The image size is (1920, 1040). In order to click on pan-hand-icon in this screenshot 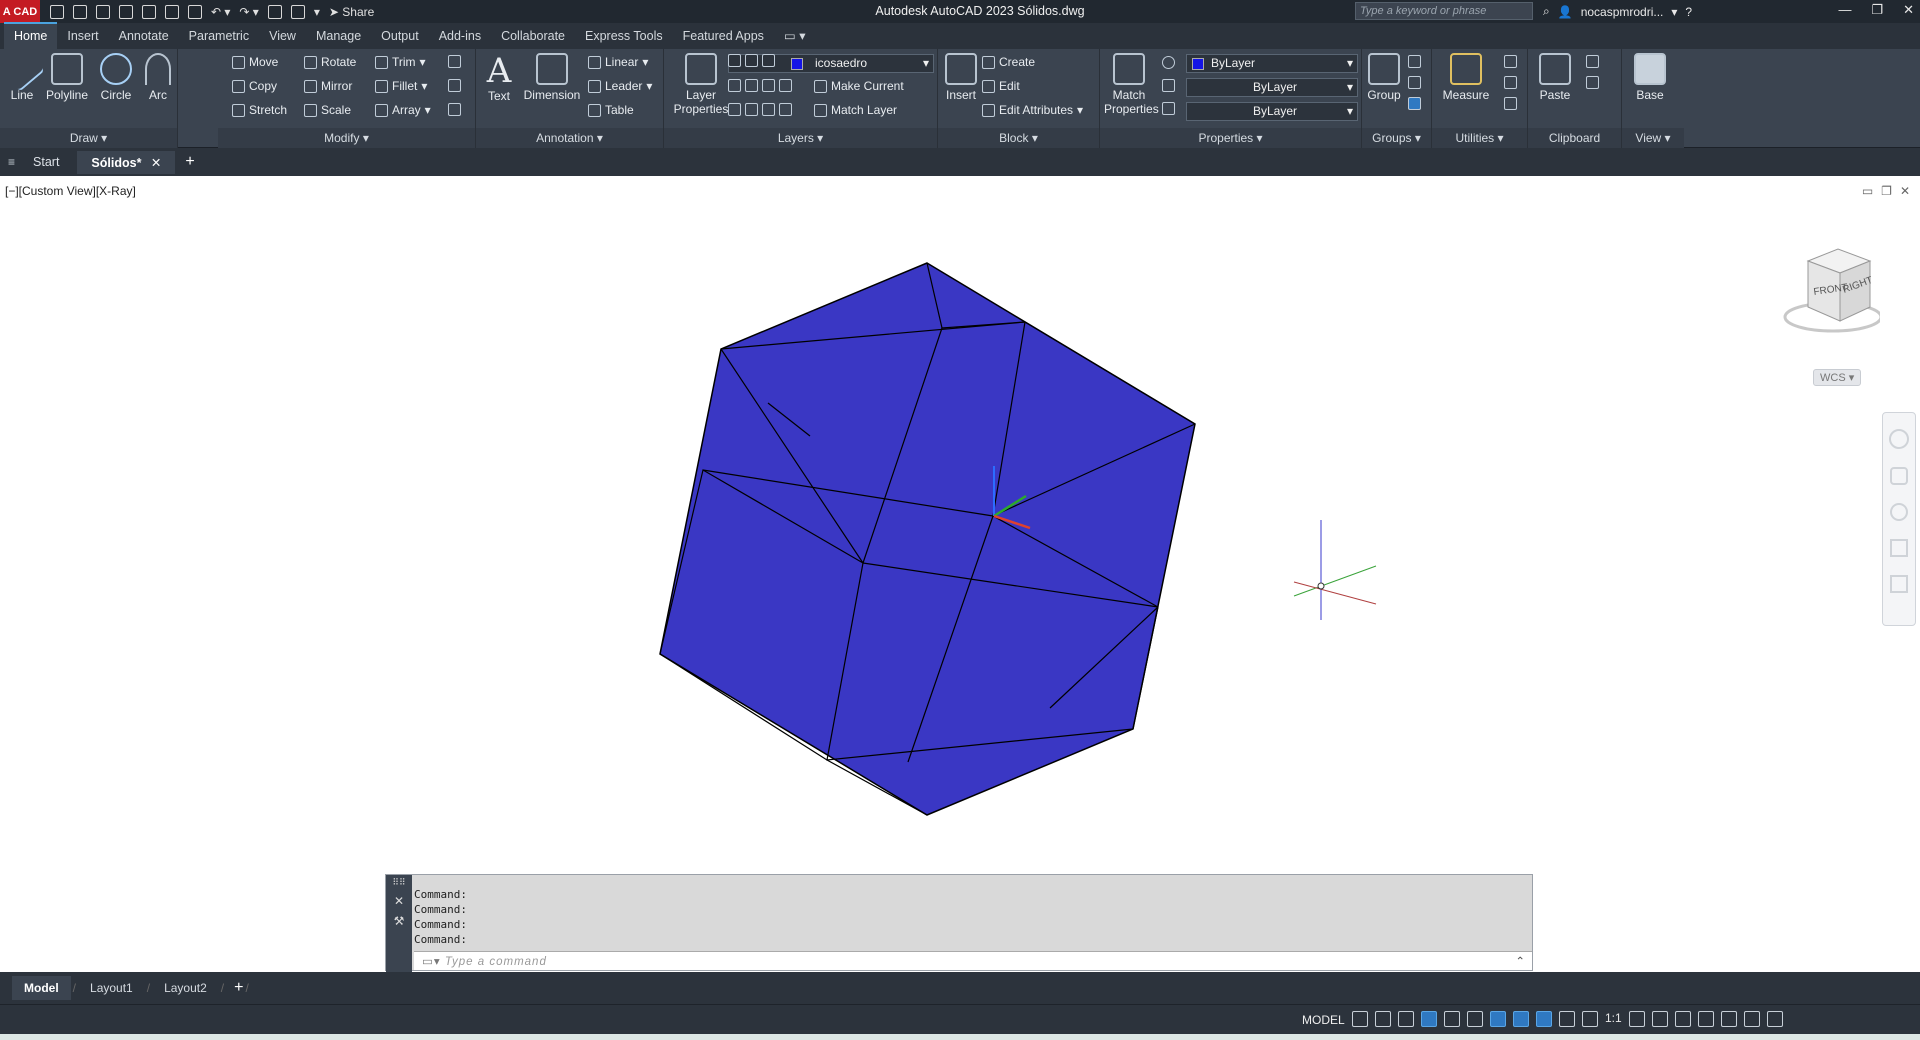, I will do `click(1899, 476)`.